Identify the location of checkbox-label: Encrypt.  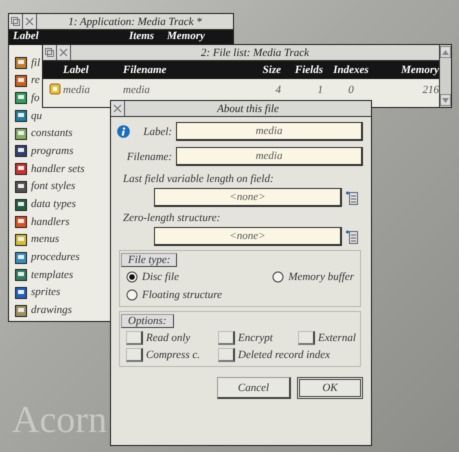
(255, 338).